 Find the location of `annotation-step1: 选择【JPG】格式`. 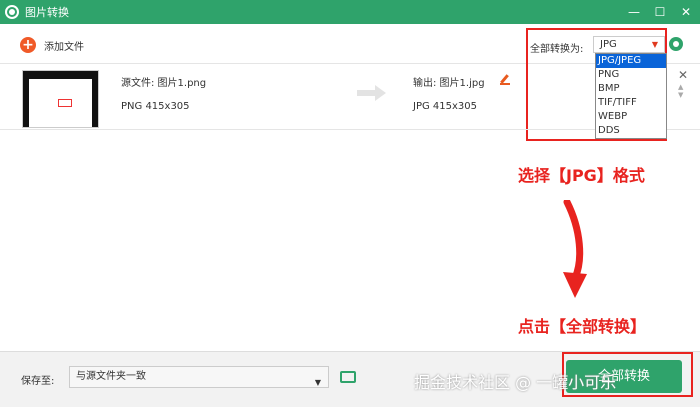

annotation-step1: 选择【JPG】格式 is located at coordinates (581, 175).